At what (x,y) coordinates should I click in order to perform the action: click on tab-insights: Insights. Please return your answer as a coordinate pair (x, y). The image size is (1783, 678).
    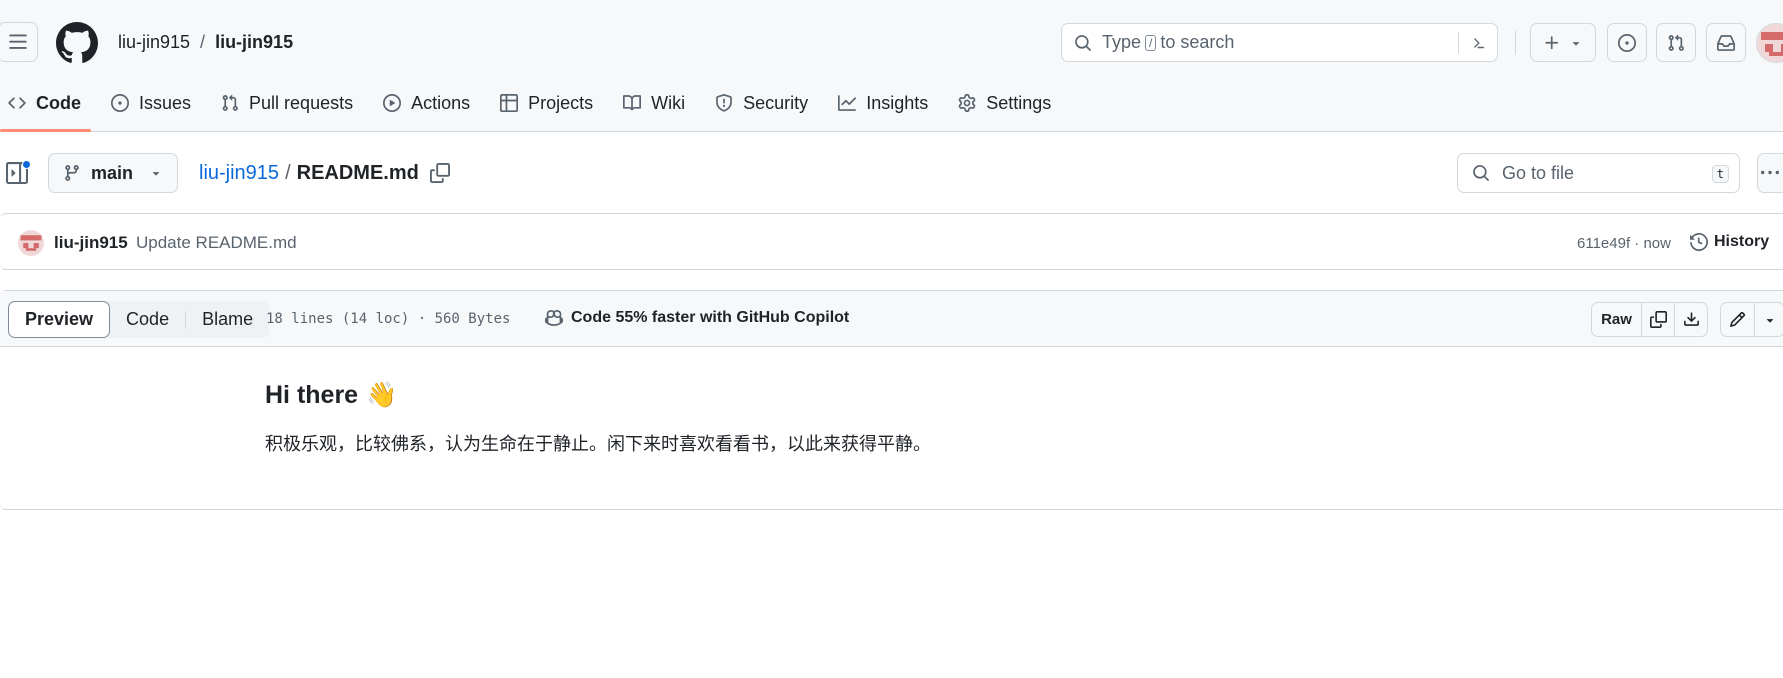
    Looking at the image, I should click on (883, 103).